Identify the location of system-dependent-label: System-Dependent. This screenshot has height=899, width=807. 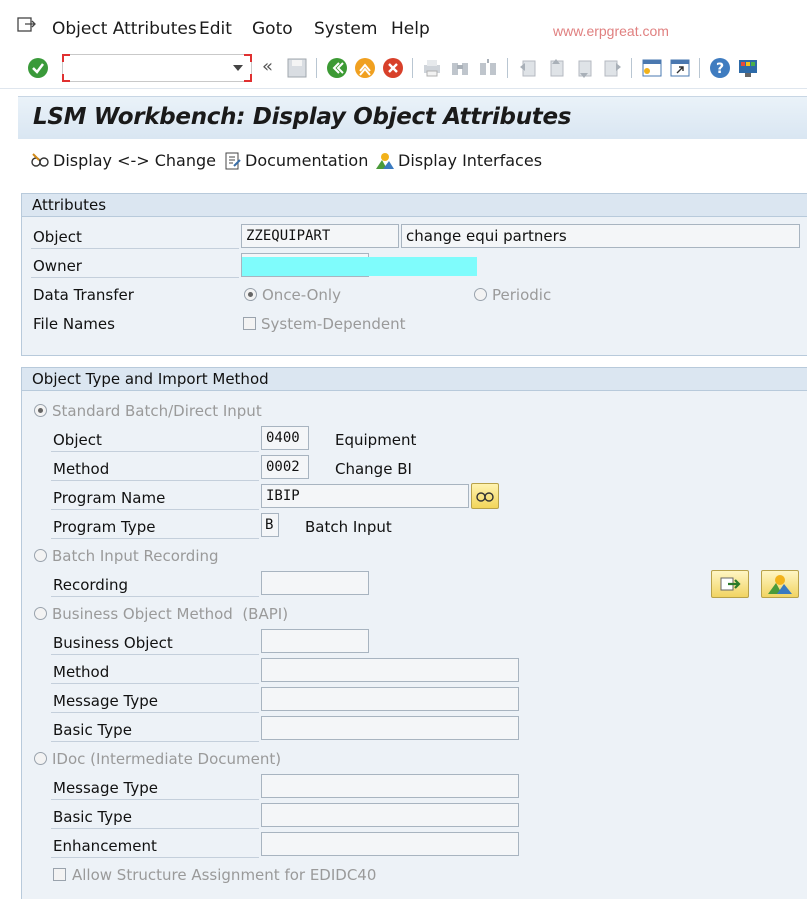
(333, 324).